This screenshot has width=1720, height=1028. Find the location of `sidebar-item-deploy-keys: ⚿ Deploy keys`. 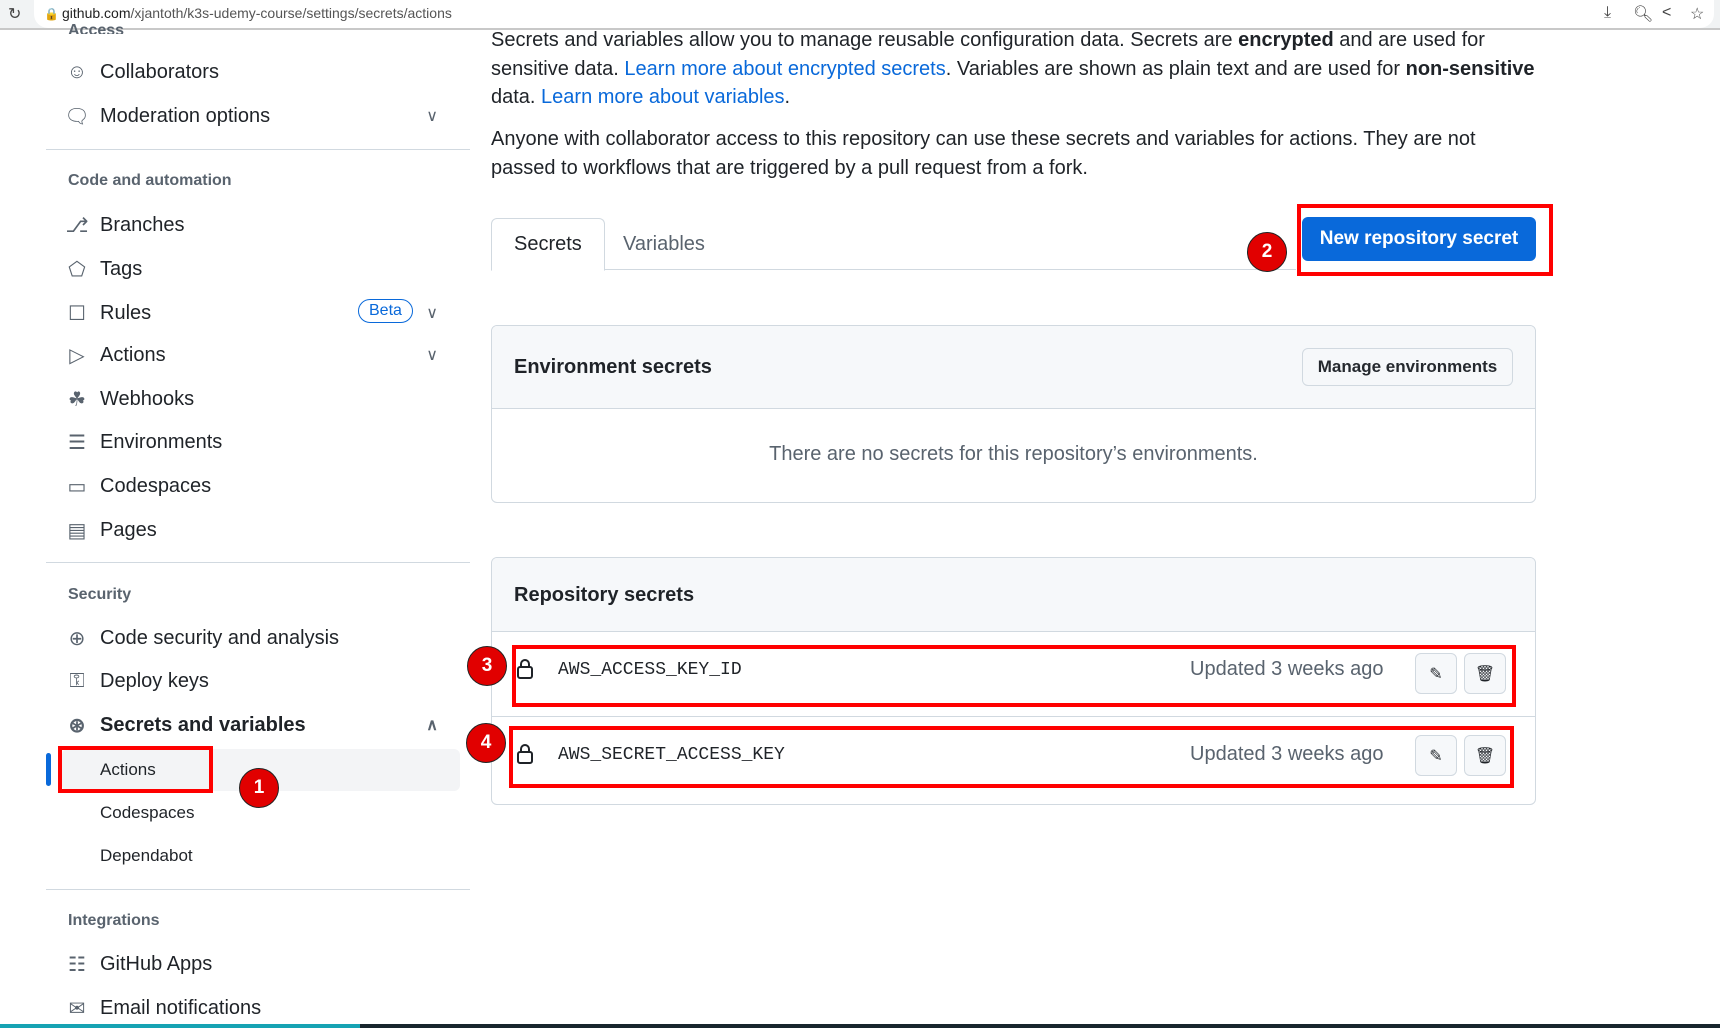

sidebar-item-deploy-keys: ⚿ Deploy keys is located at coordinates (261, 681).